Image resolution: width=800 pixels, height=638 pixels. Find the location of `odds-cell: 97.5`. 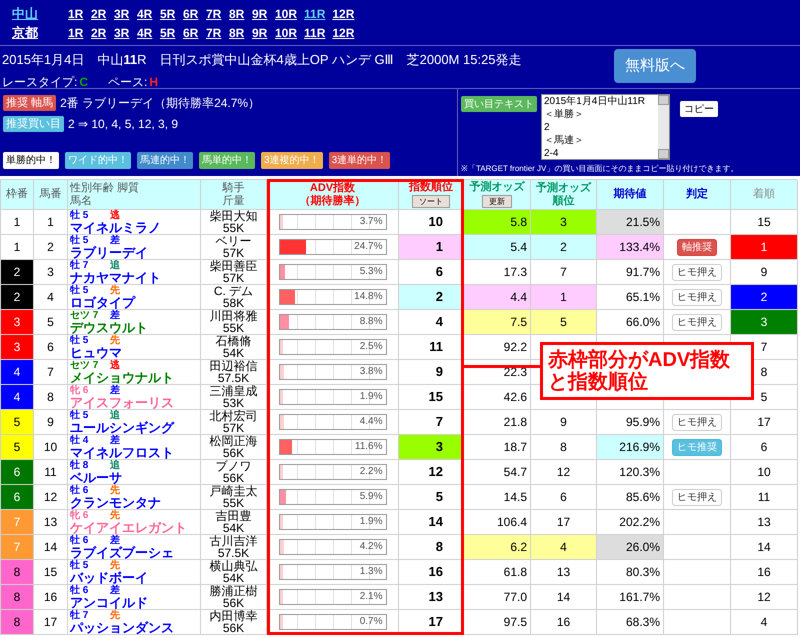

odds-cell: 97.5 is located at coordinates (497, 622).